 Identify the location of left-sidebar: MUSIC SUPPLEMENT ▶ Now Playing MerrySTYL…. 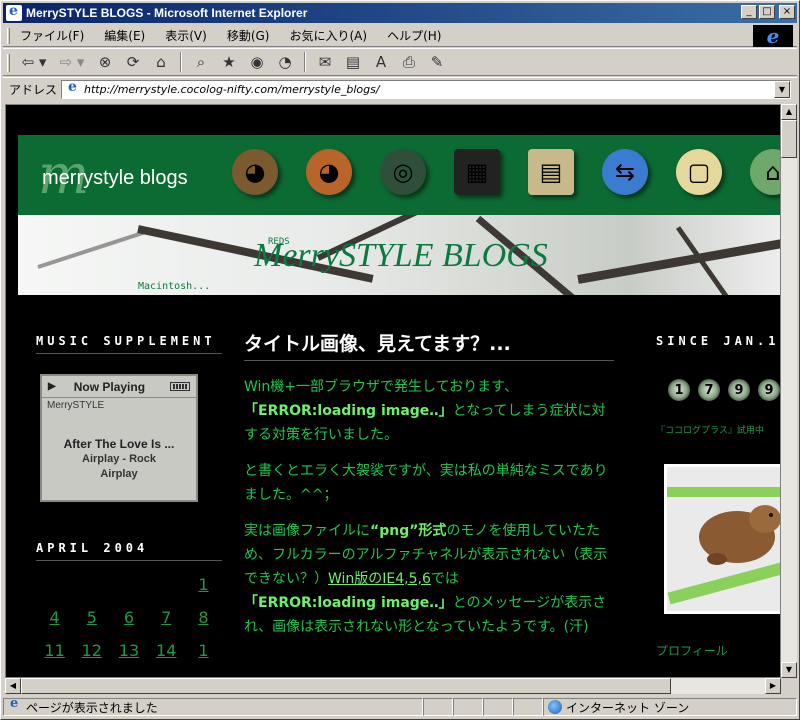
(129, 496).